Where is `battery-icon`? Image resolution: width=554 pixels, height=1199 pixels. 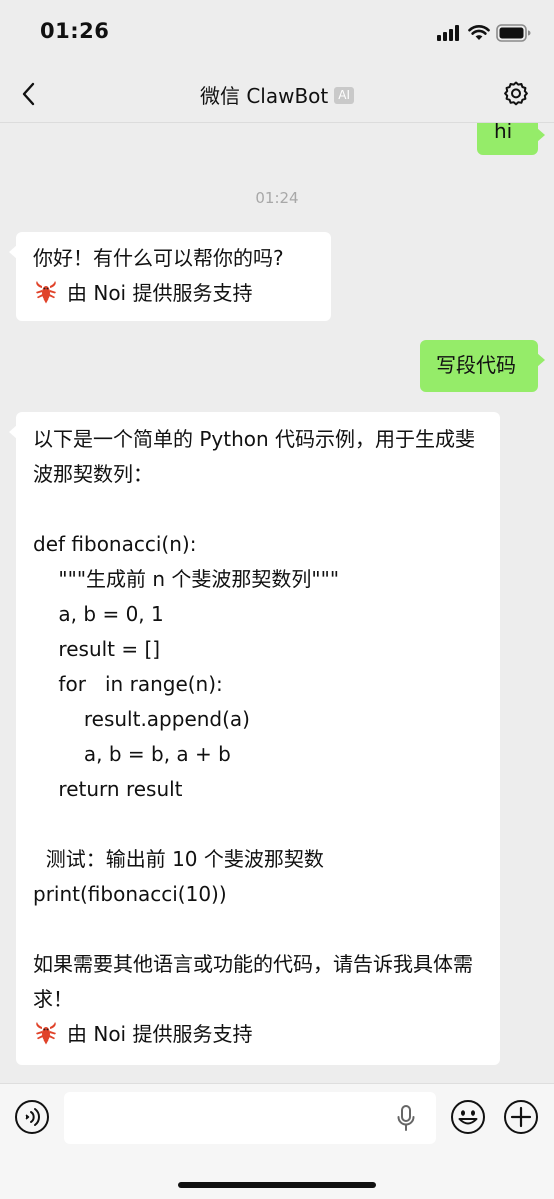 battery-icon is located at coordinates (513, 33).